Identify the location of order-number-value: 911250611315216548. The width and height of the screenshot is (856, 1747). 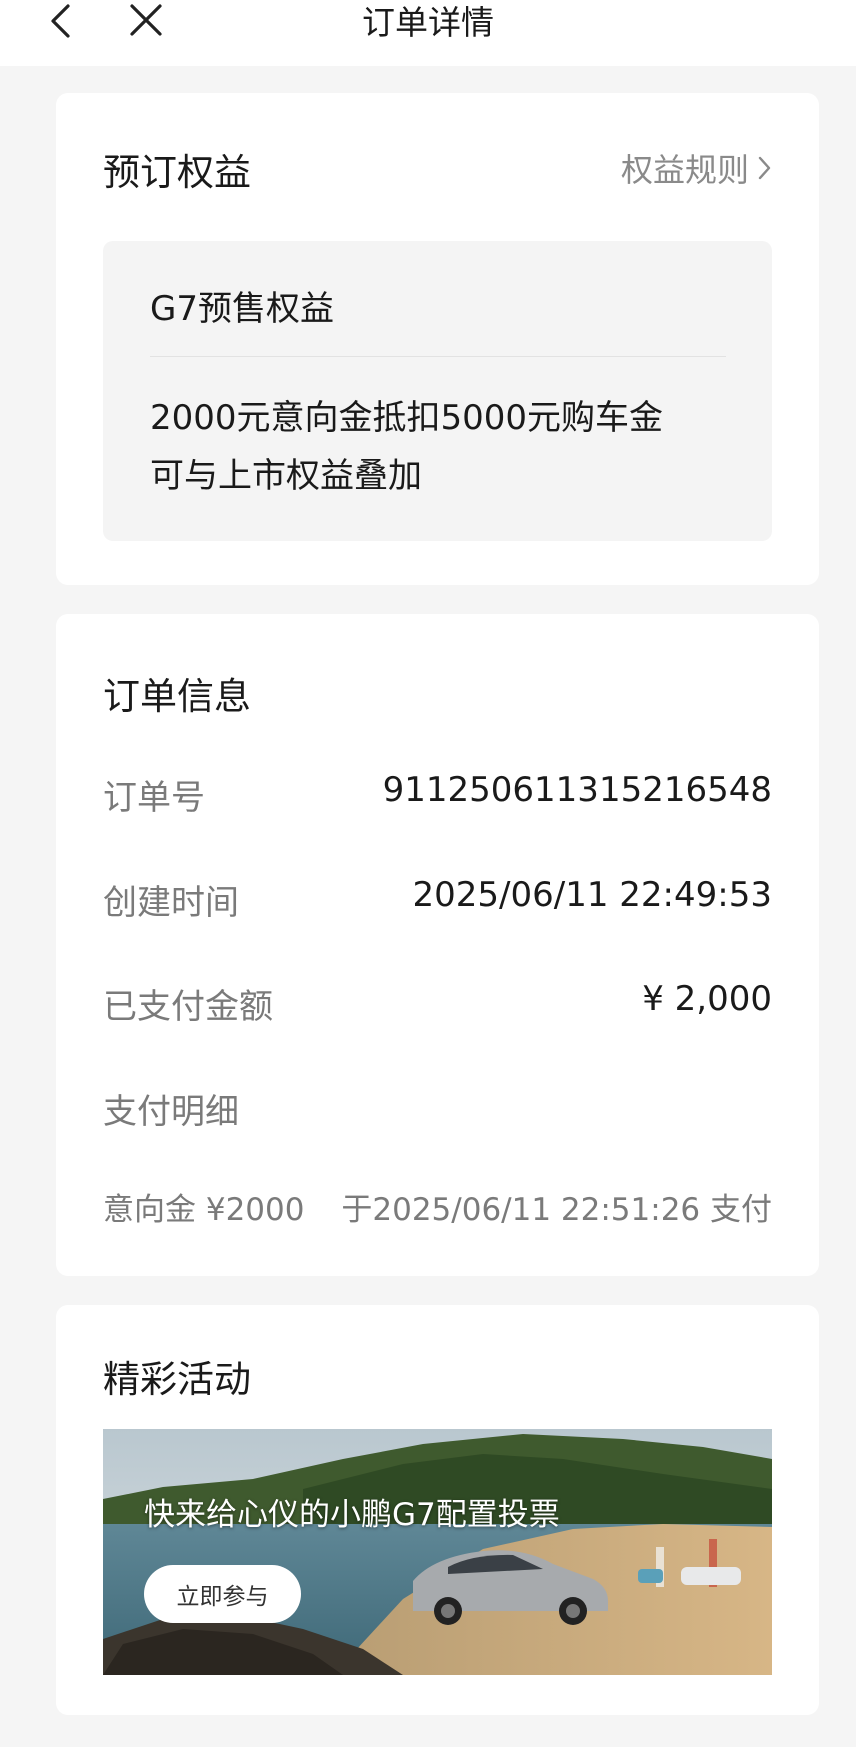
(577, 790).